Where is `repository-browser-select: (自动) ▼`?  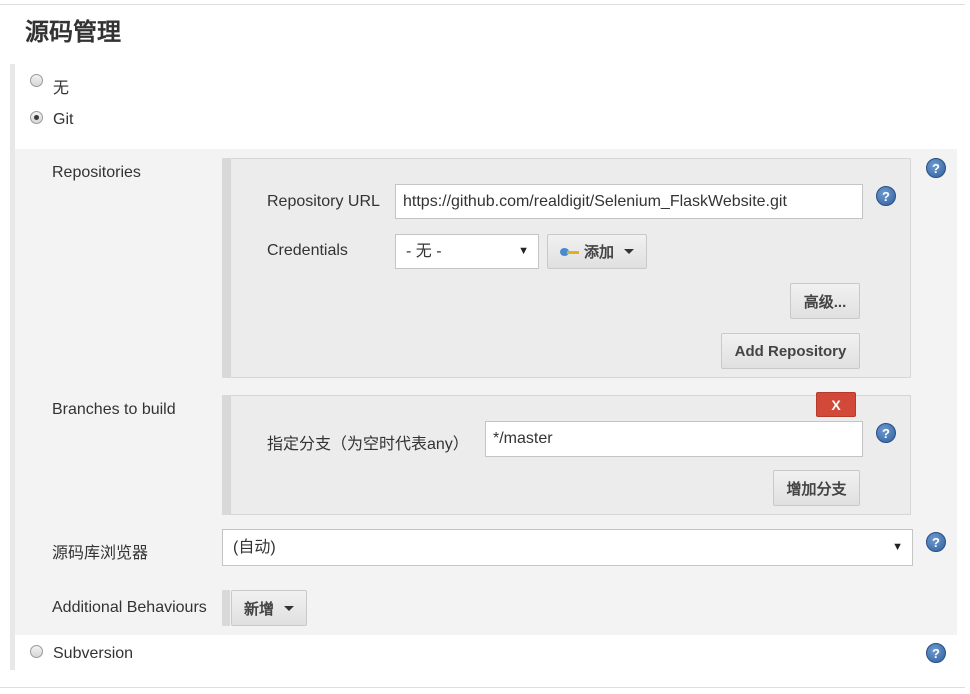 repository-browser-select: (自动) ▼ is located at coordinates (567, 547).